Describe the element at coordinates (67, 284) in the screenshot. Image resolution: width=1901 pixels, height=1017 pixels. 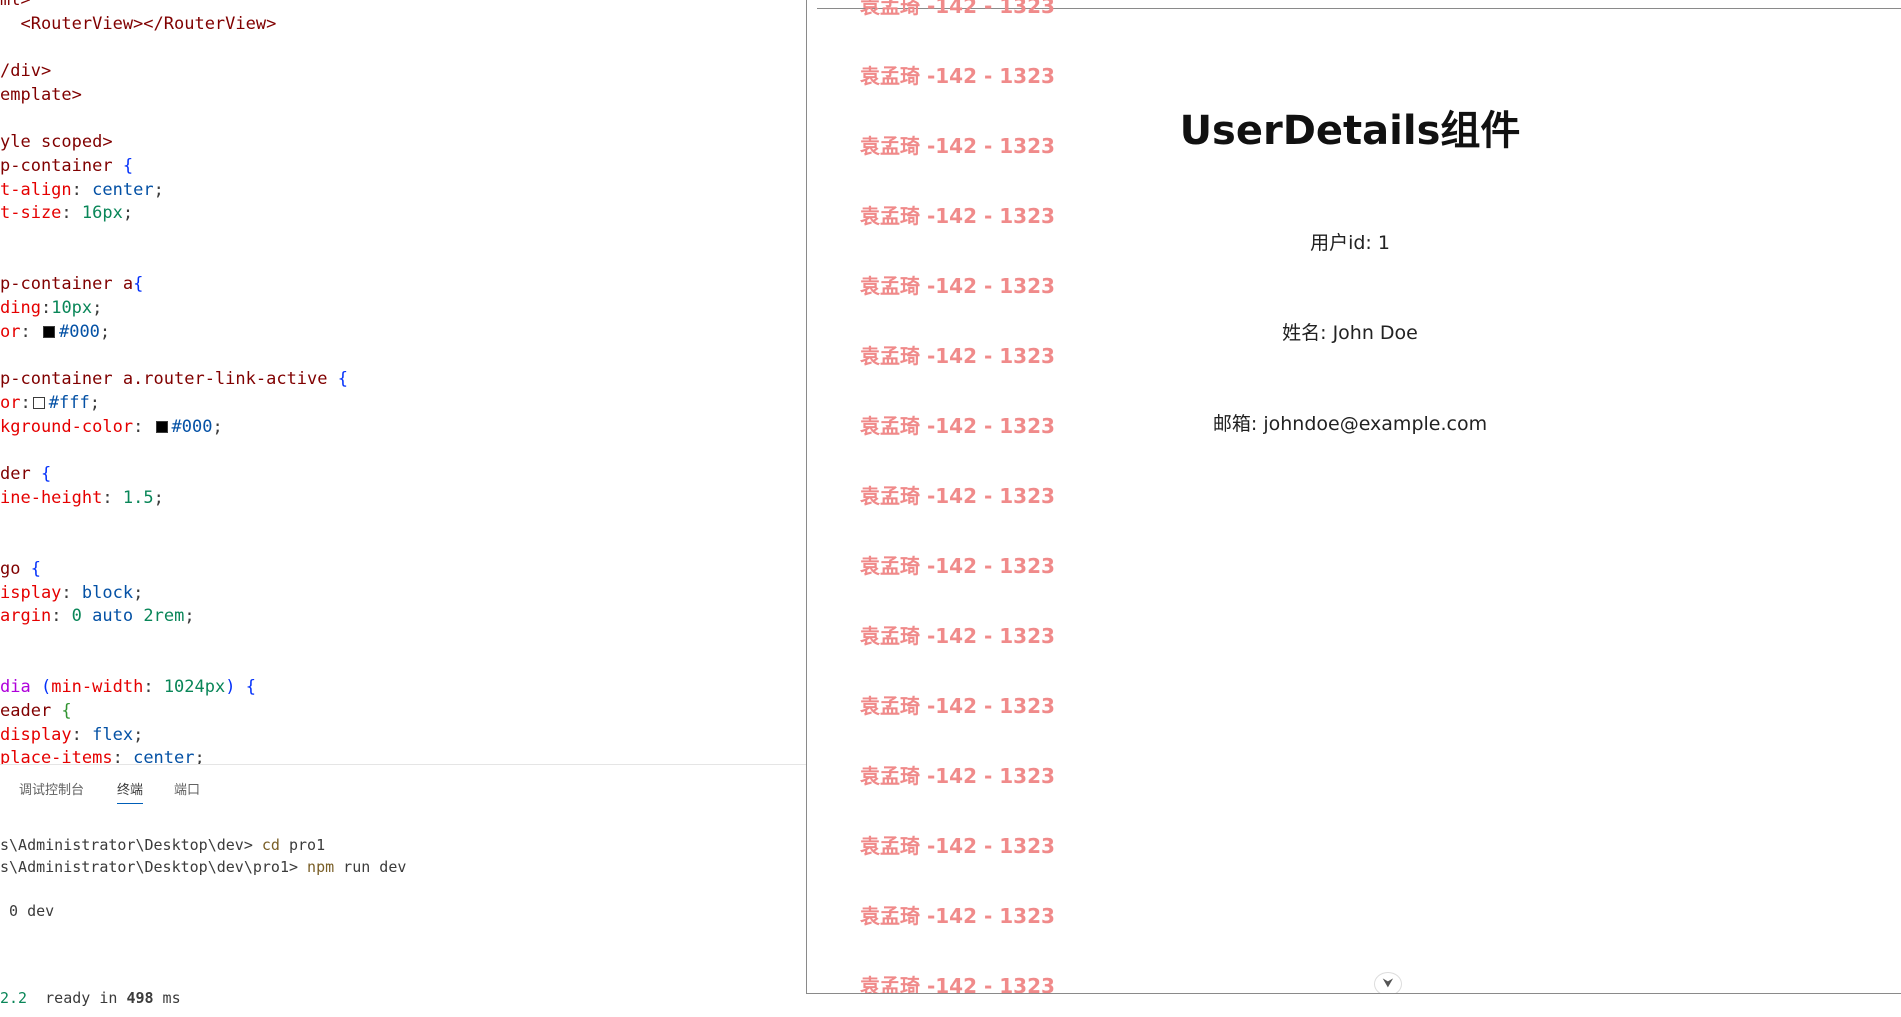
I see `code-token: p-container a` at that location.